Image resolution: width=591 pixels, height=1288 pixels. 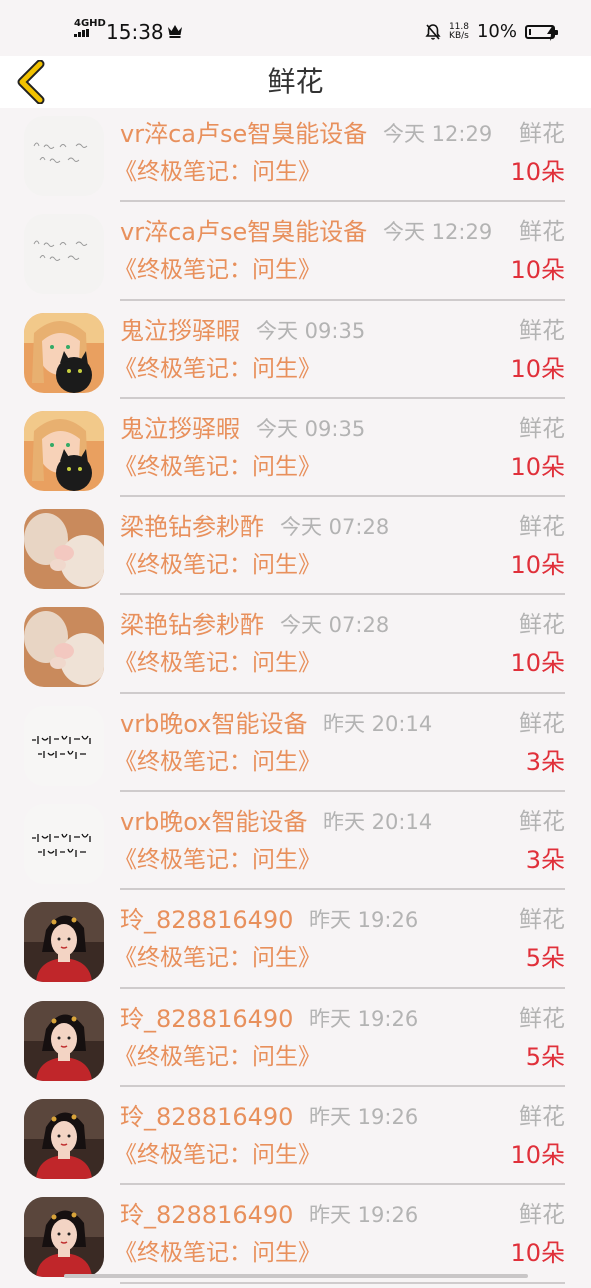 What do you see at coordinates (295, 30) in the screenshot?
I see `status-bar: 4GHD 15:38 11.8 KB/s 10%` at bounding box center [295, 30].